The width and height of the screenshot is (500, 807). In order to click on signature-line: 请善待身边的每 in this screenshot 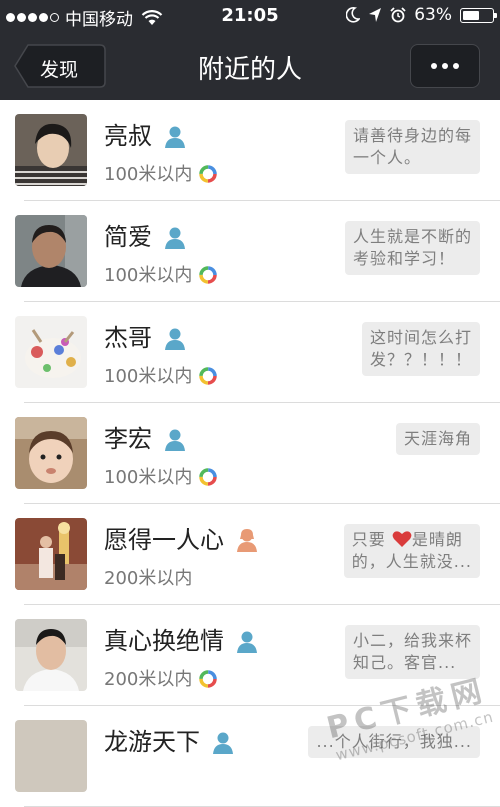, I will do `click(412, 135)`.